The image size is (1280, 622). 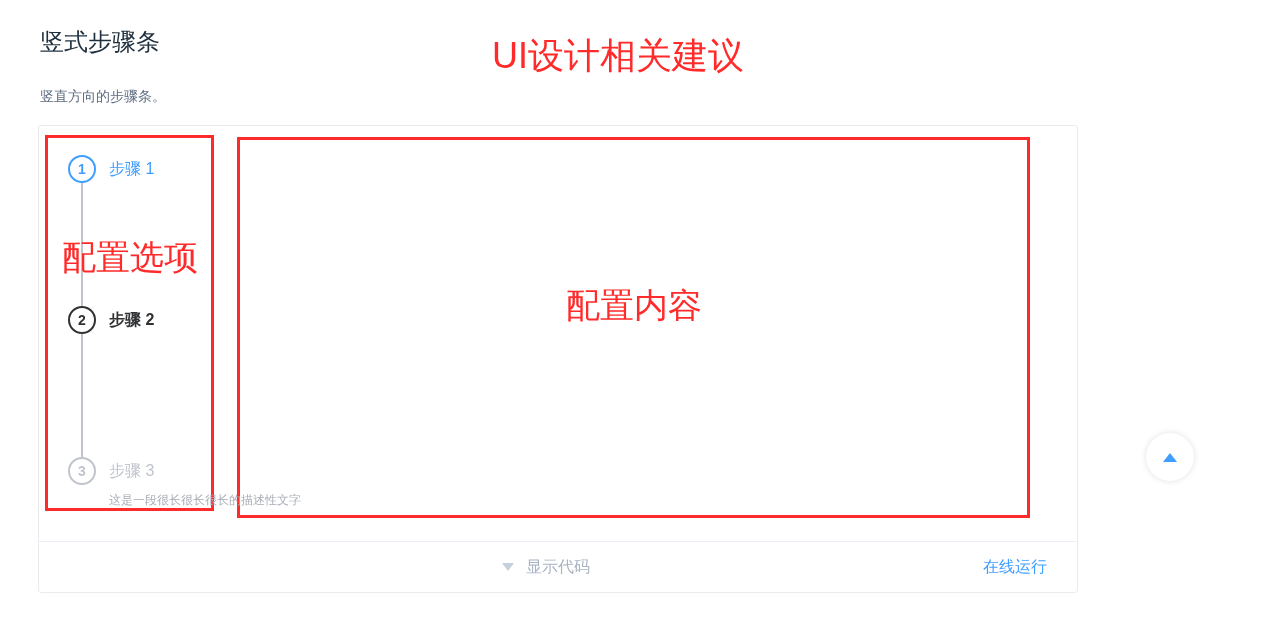 What do you see at coordinates (633, 305) in the screenshot?
I see `annotation-label: 配置内容` at bounding box center [633, 305].